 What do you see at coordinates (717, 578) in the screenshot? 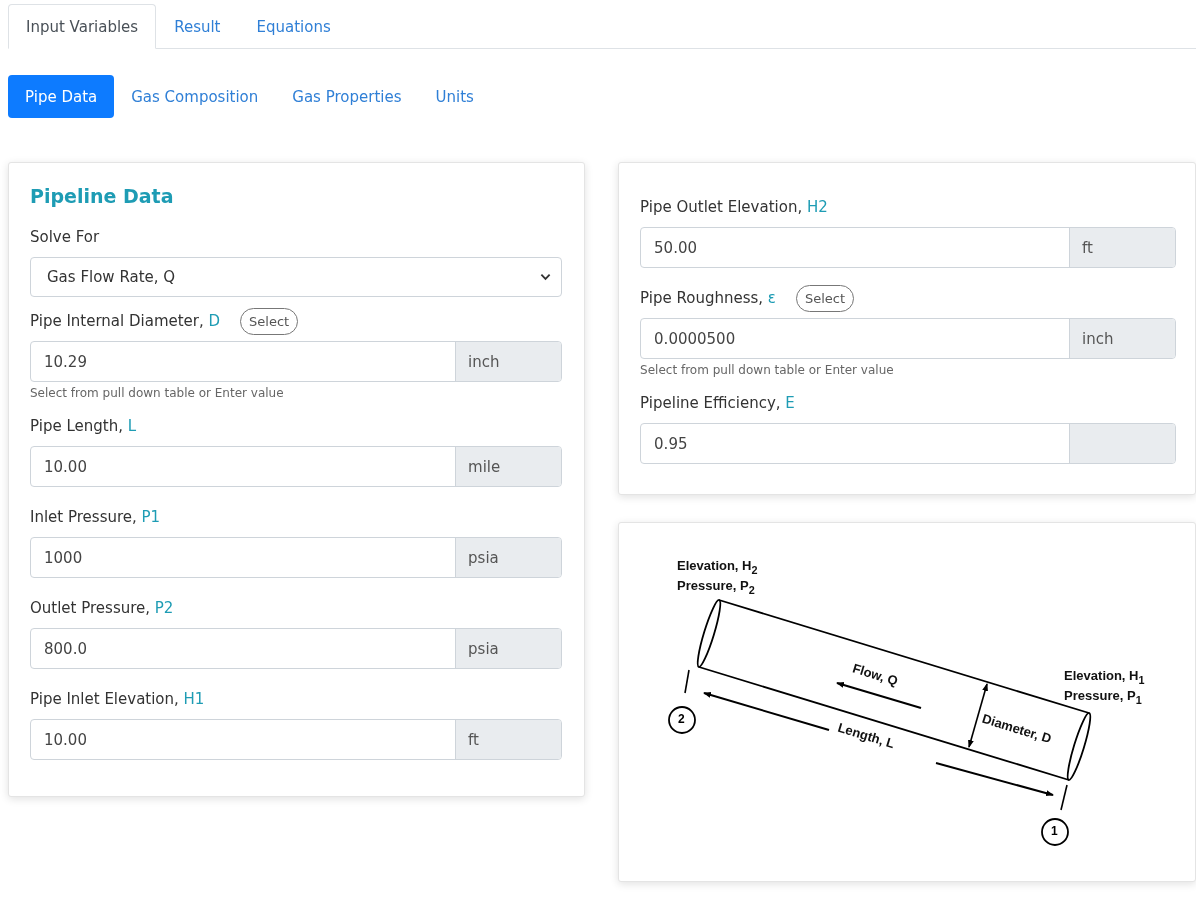
I see `outlet-label: Elevation, H$_{2}$ Pressure, P$_{2}$` at bounding box center [717, 578].